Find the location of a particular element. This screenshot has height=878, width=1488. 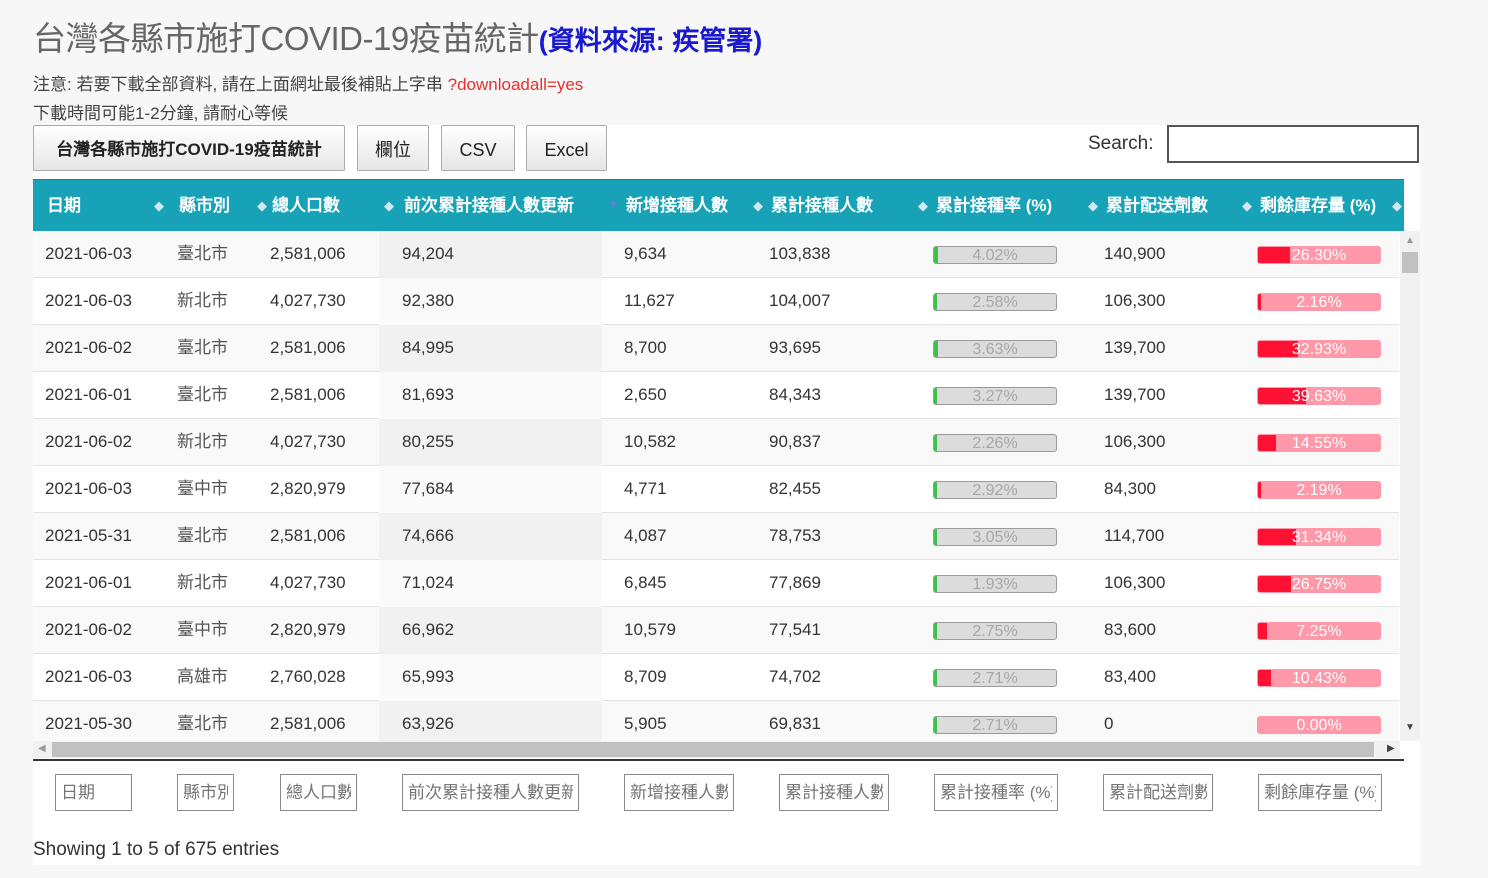

cell-distributed-doses: 106,300 is located at coordinates (1135, 441).